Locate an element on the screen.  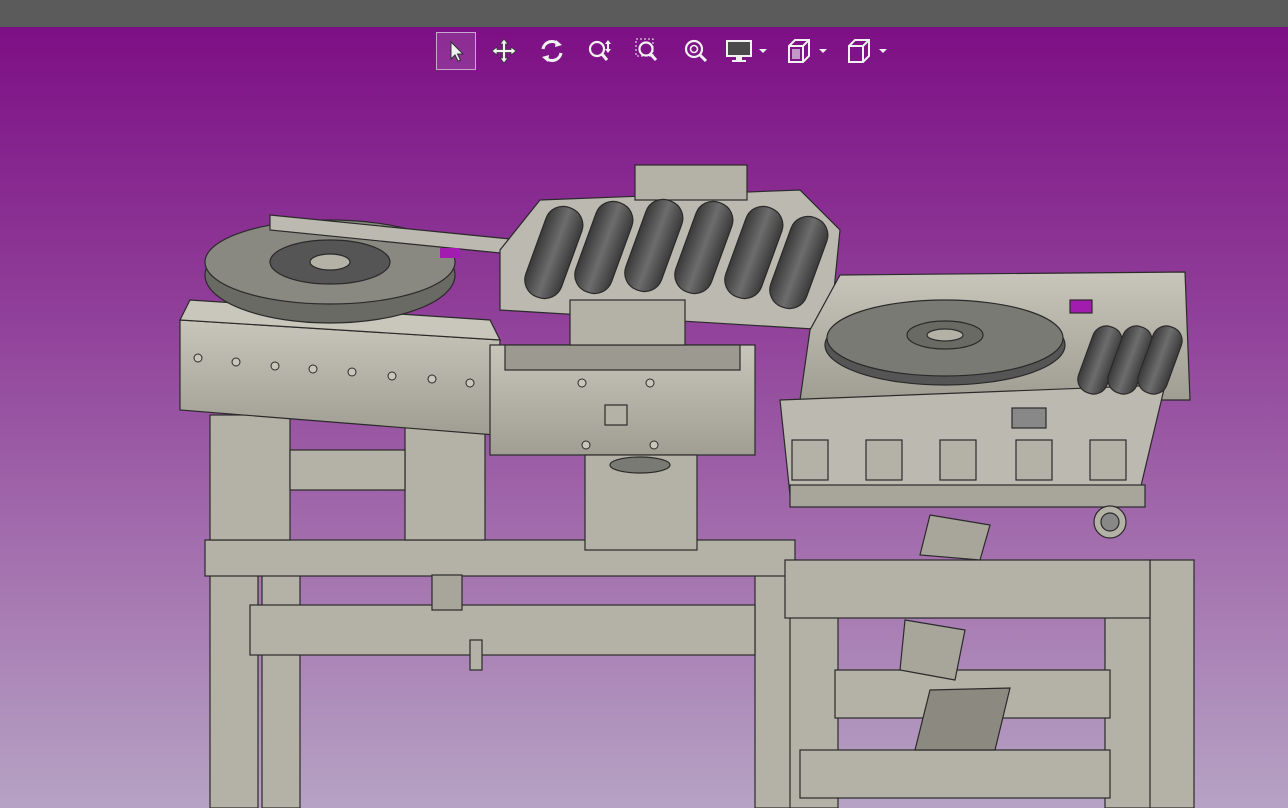
view-orientation-menu-button is located at coordinates (866, 51).